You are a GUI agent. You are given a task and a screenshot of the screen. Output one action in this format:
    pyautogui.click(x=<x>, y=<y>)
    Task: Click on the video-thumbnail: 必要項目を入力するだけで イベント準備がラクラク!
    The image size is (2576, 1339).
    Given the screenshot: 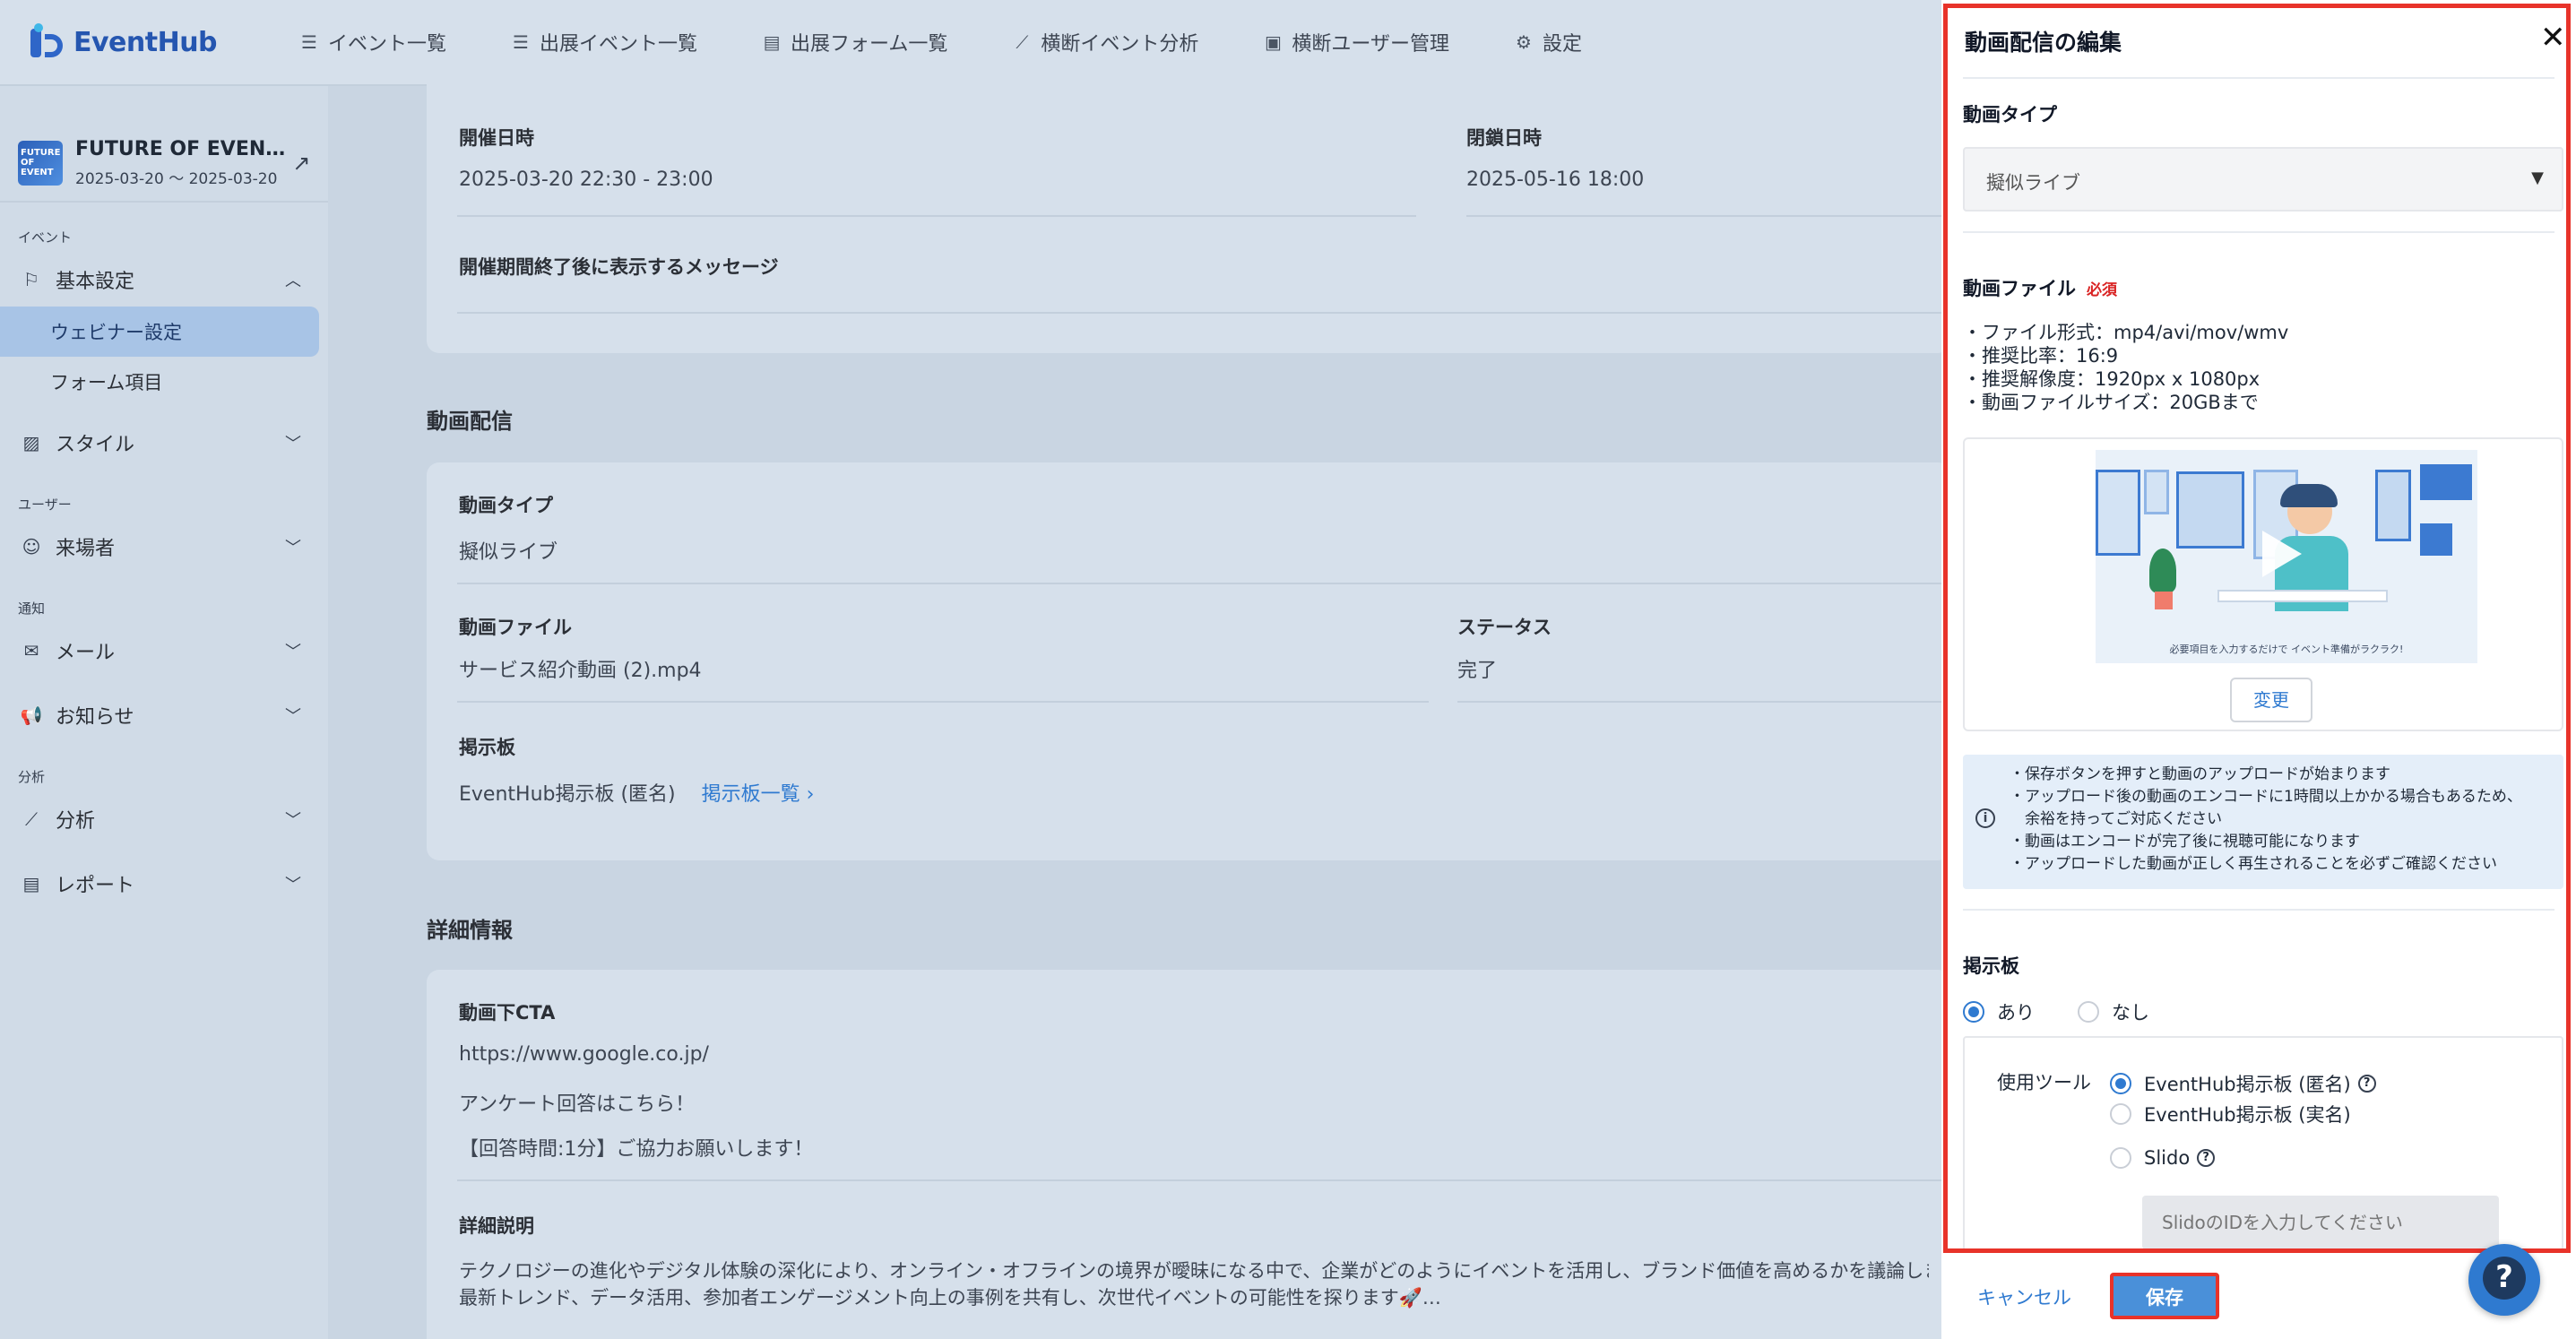 What is the action you would take?
    pyautogui.click(x=2286, y=556)
    